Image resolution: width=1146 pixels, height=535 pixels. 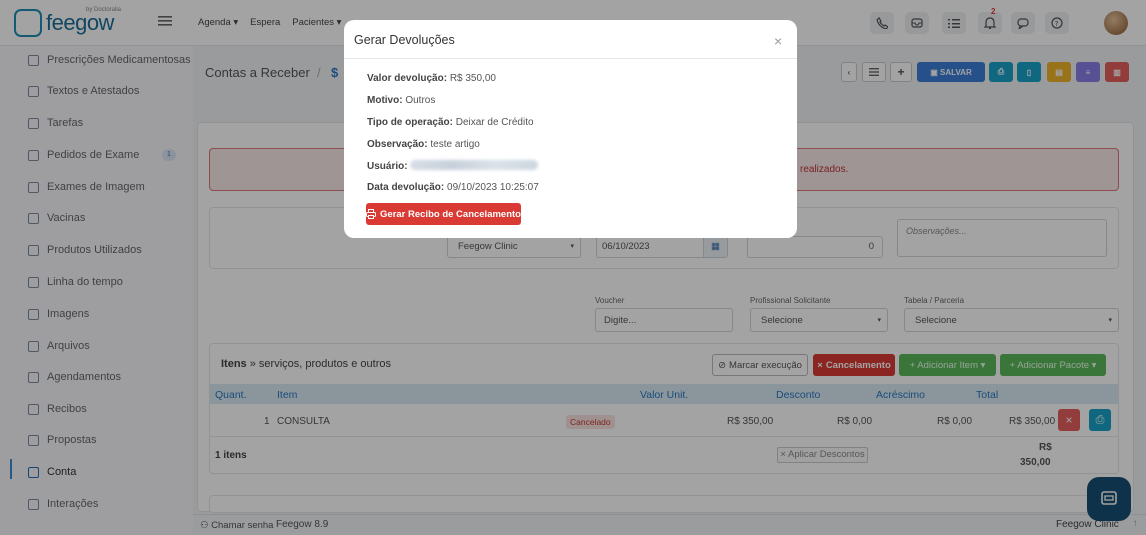 I want to click on observation-value: teste artigo, so click(x=455, y=144).